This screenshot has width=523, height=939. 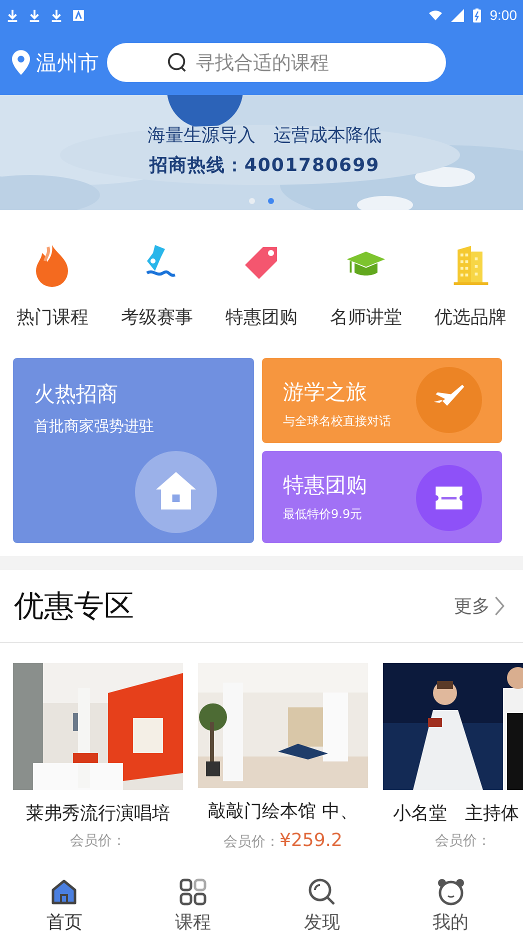 I want to click on tab: 课程, so click(x=193, y=903).